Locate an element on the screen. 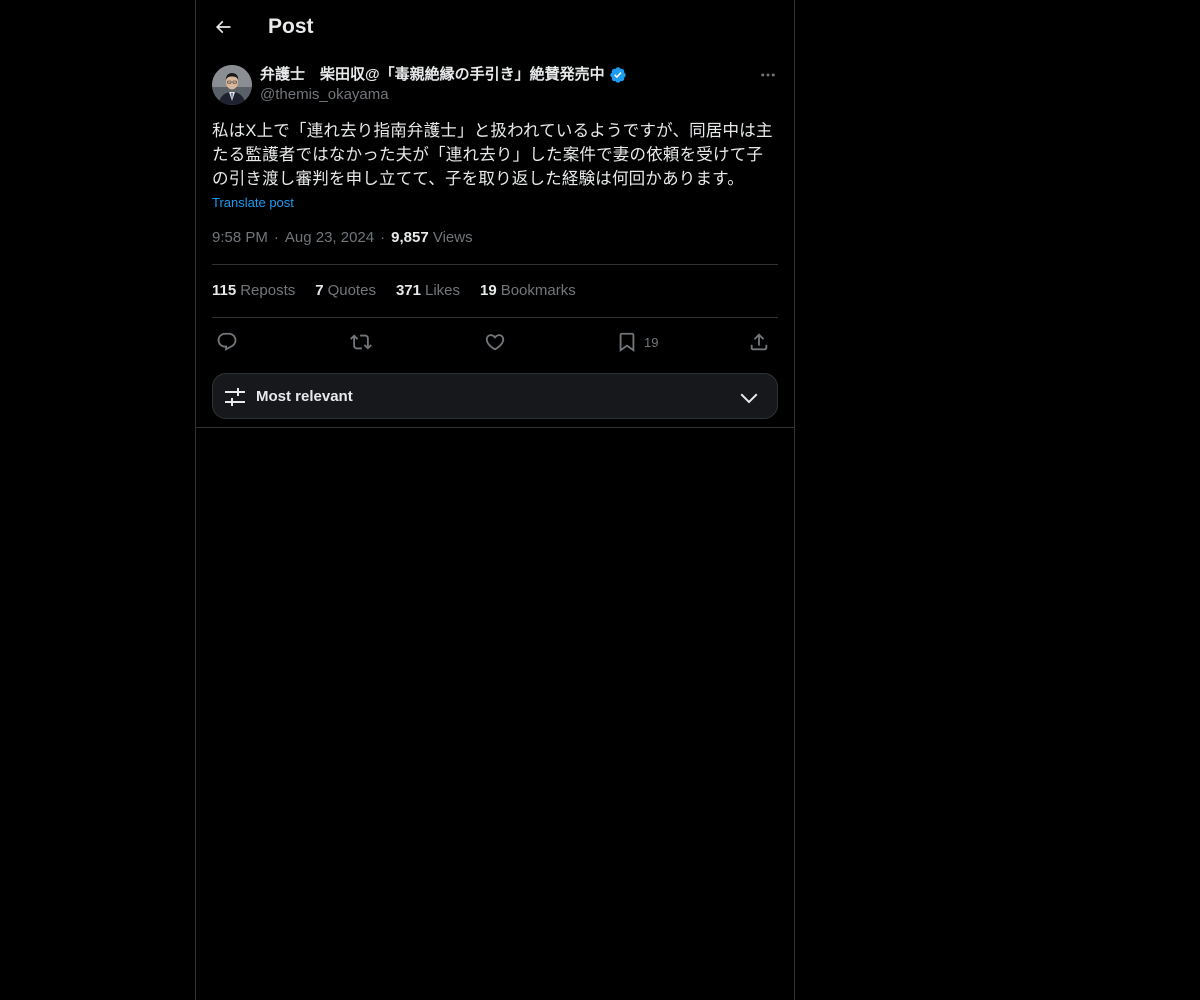  views-count: 9,857 is located at coordinates (410, 237).